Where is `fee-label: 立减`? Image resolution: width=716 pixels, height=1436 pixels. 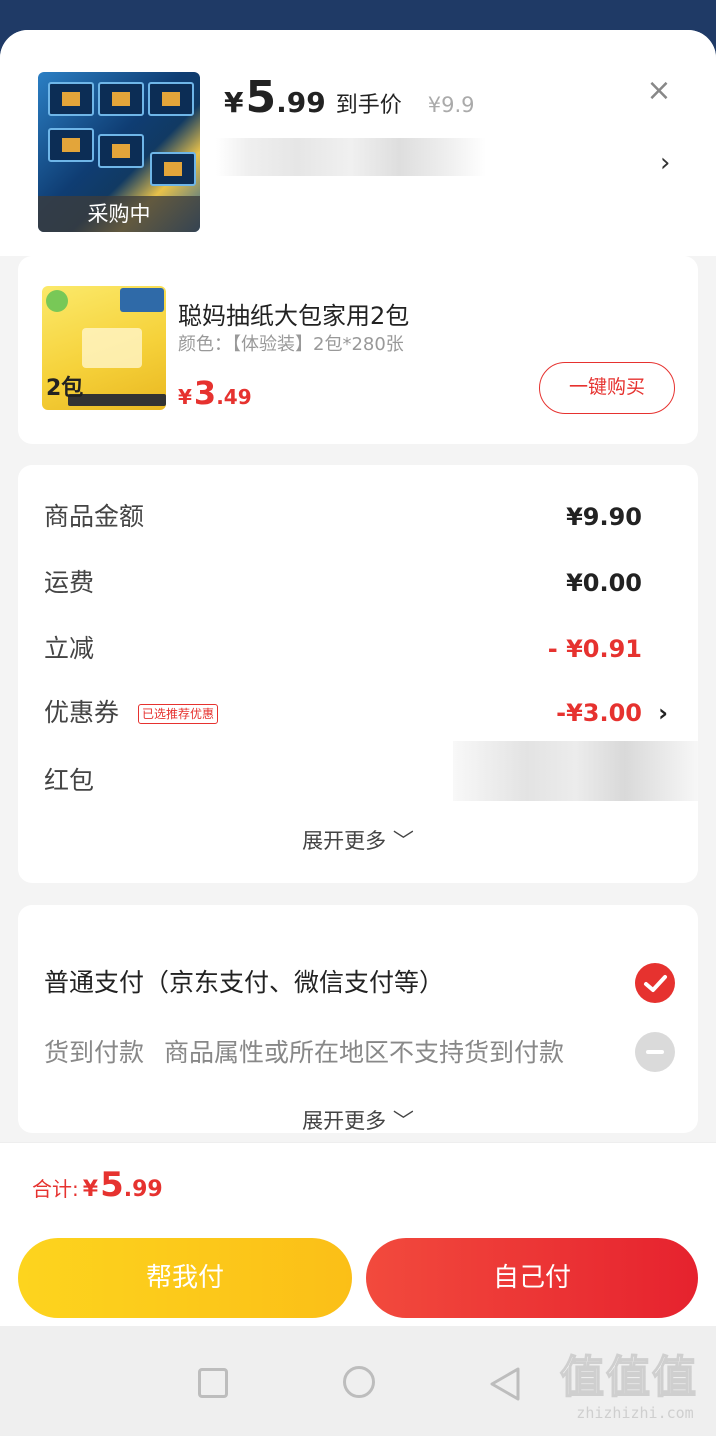 fee-label: 立减 is located at coordinates (69, 648).